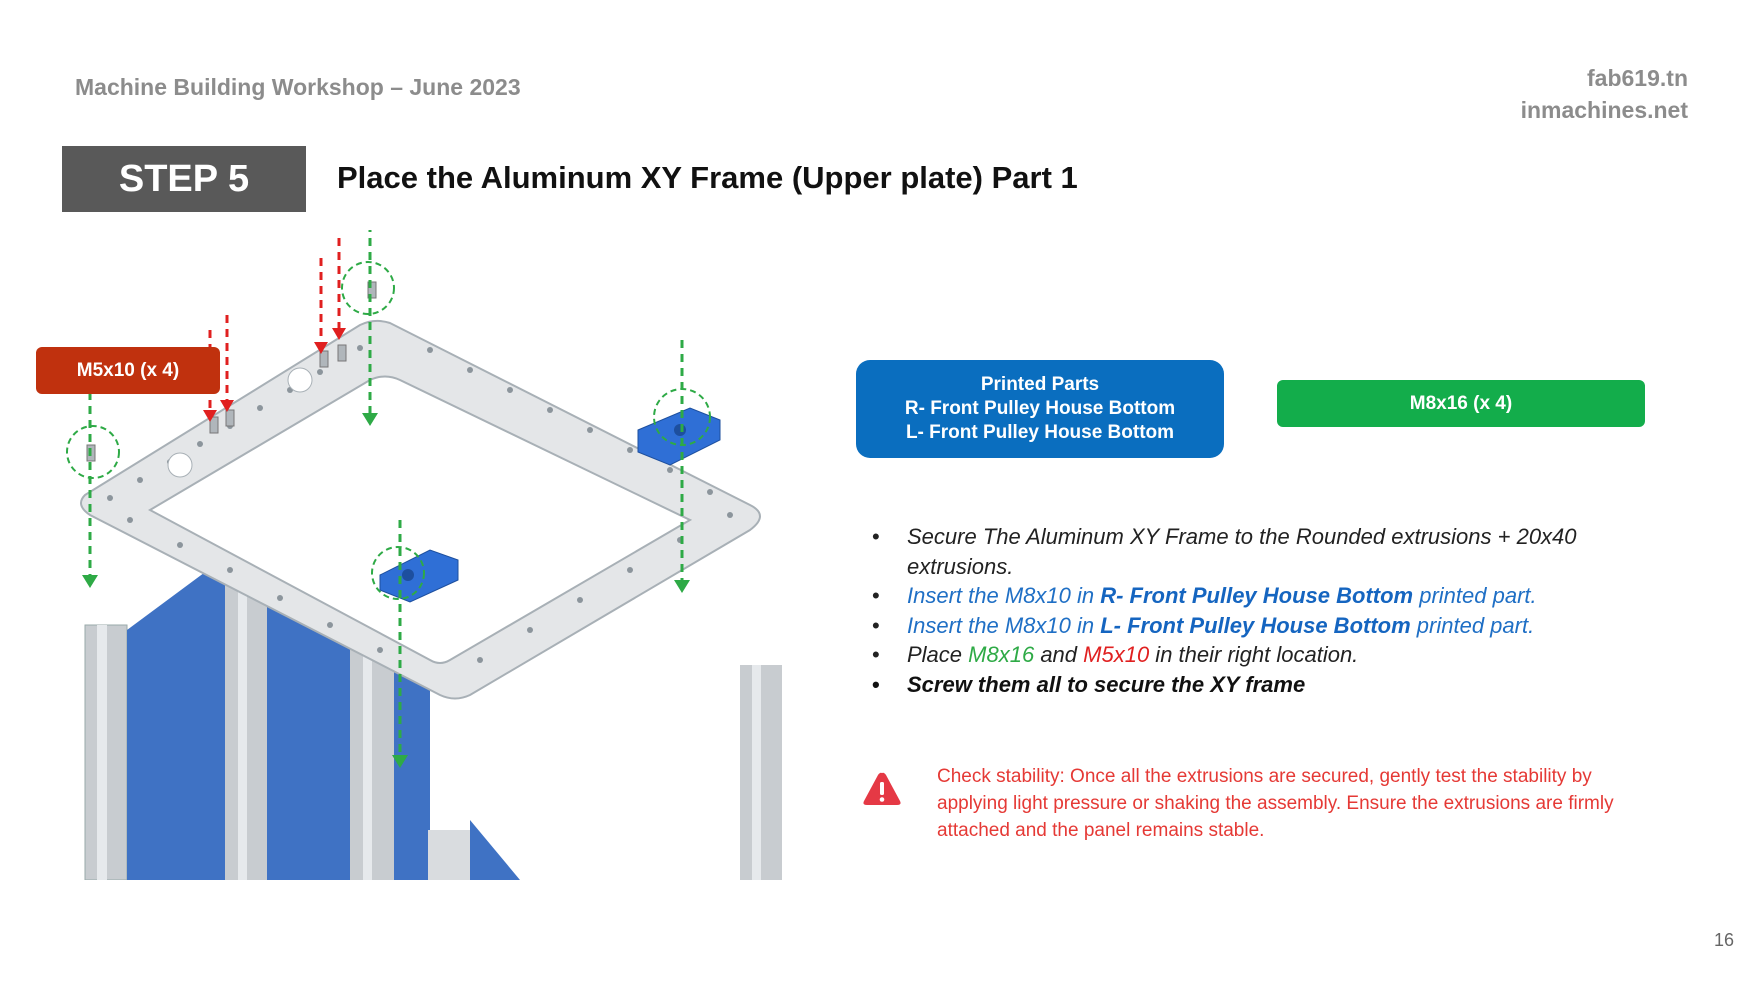 The height and width of the screenshot is (990, 1754). Describe the element at coordinates (1637, 78) in the screenshot. I see `site-fab619: fab619.tn` at that location.